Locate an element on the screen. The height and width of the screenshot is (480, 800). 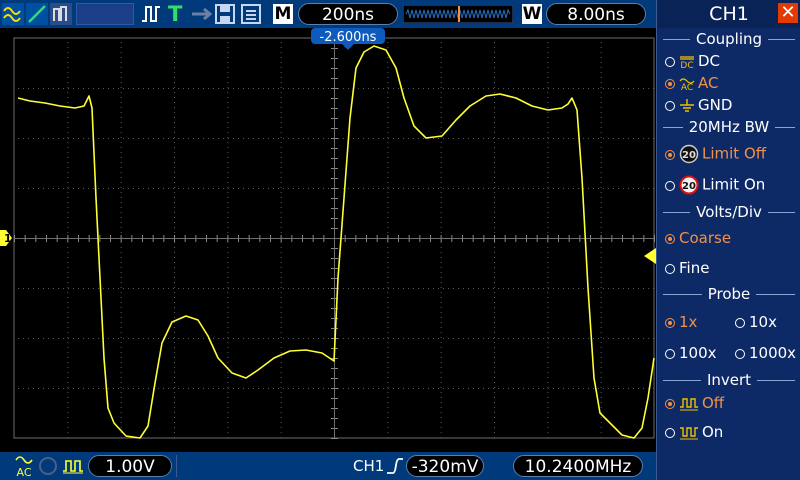
trigger-offset-label: -2.600ns is located at coordinates (348, 37).